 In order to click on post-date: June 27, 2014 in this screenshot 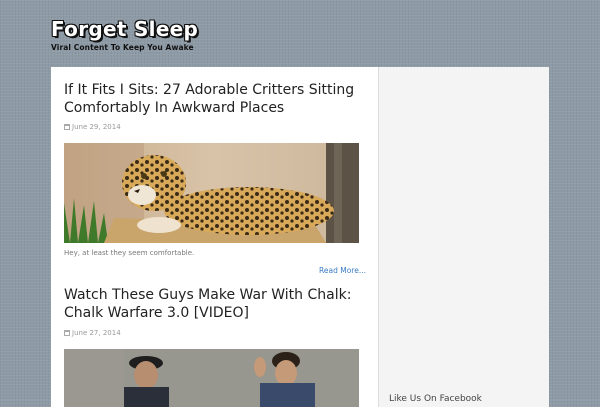, I will do `click(92, 333)`.